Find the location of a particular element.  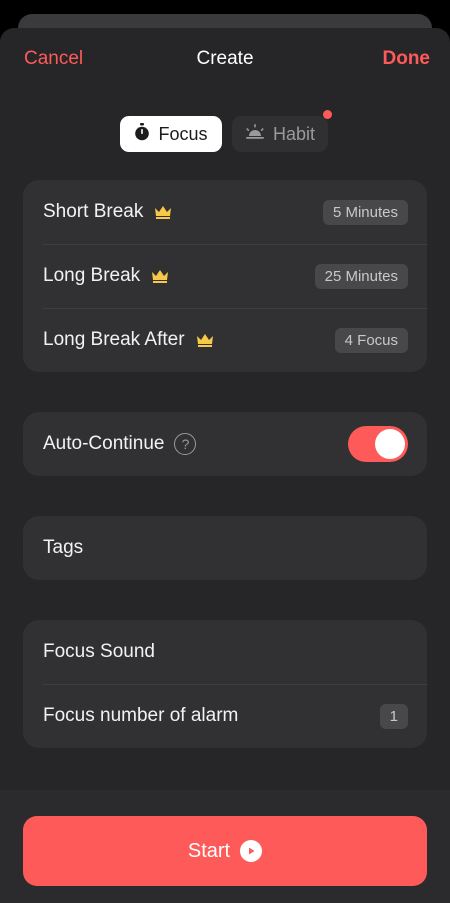

row-long-break-after: Long Break After 4 Focus is located at coordinates (225, 340).